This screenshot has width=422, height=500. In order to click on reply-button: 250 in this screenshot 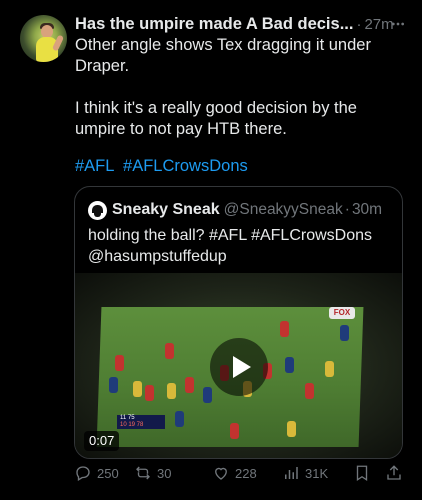, I will do `click(96, 473)`.